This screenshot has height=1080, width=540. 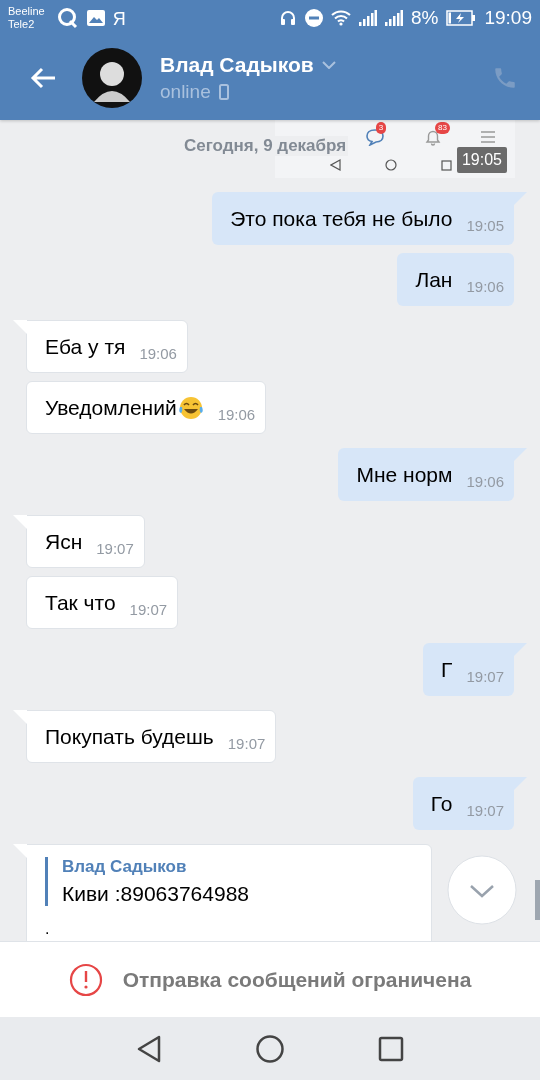 I want to click on message-text: Ясн, so click(x=64, y=541).